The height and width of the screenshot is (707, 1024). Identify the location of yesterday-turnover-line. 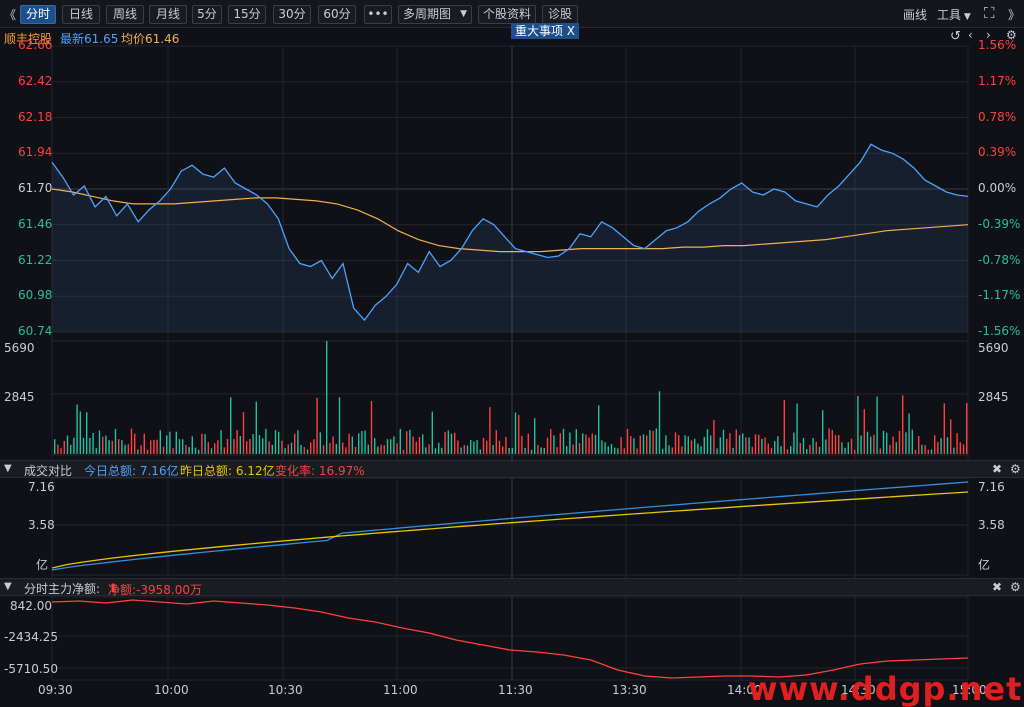
(510, 530).